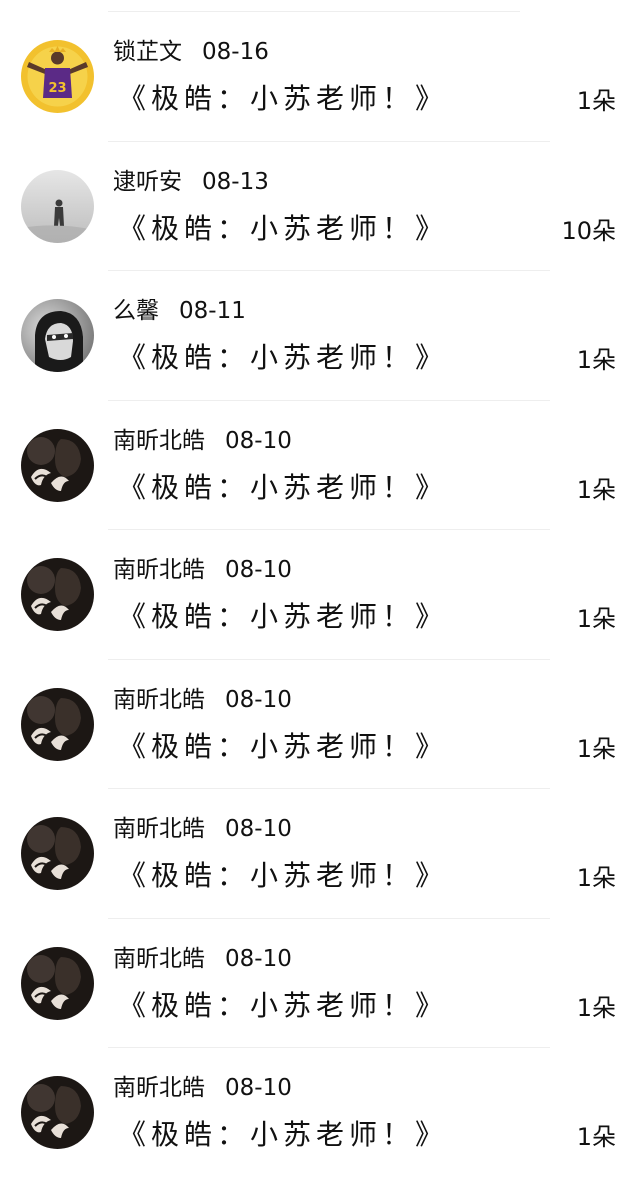 This screenshot has width=640, height=1179. What do you see at coordinates (136, 311) in the screenshot?
I see `sender-name: 么馨` at bounding box center [136, 311].